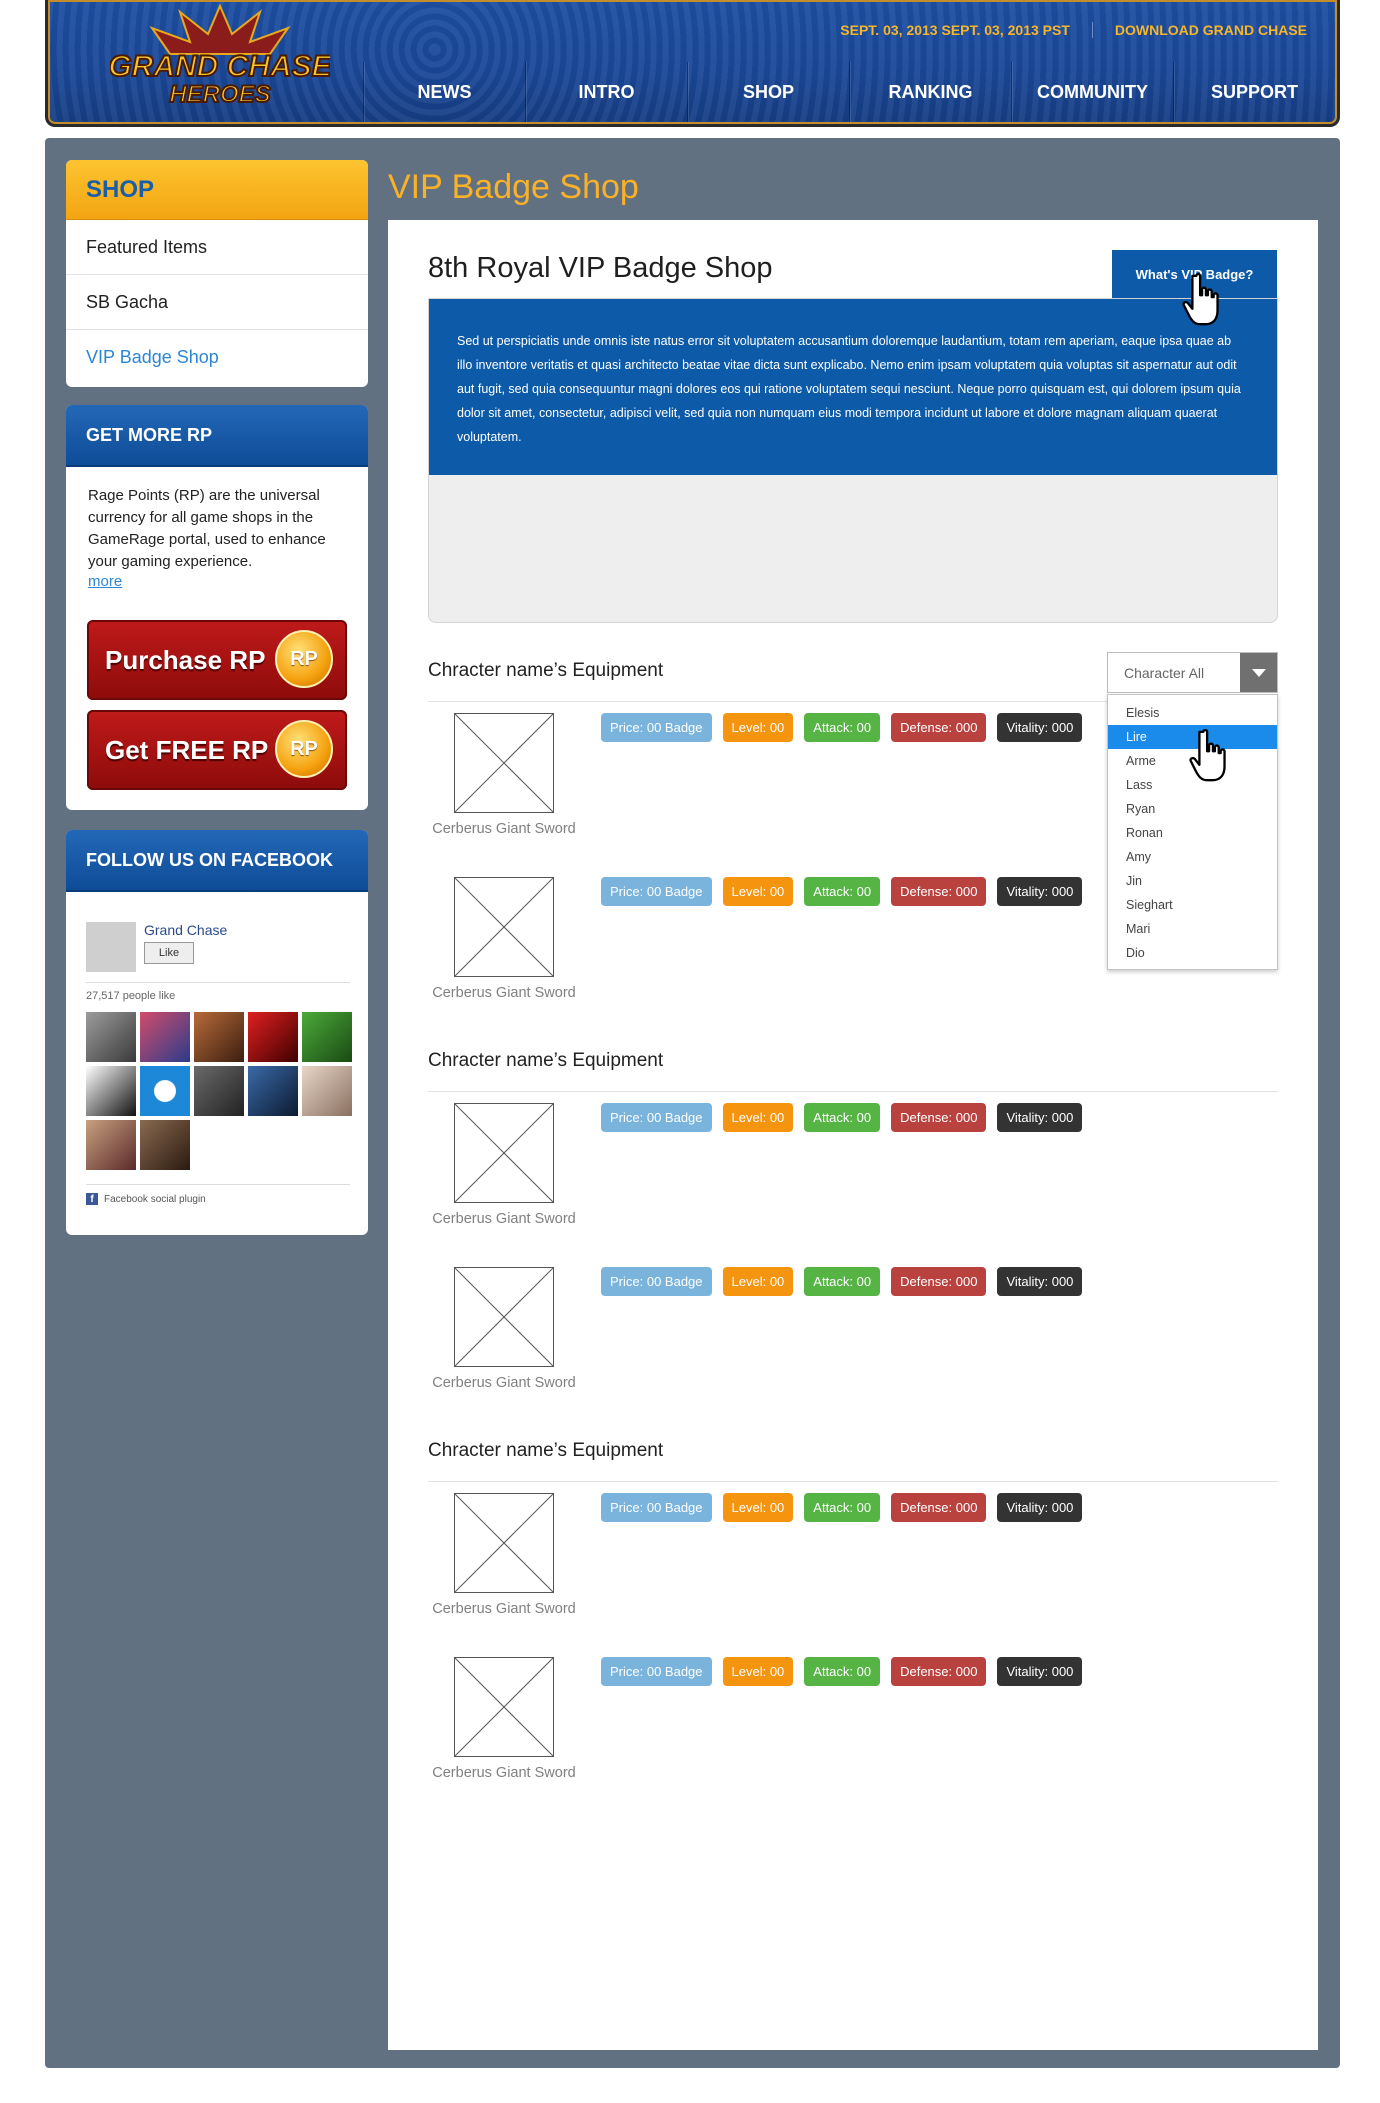 This screenshot has height=2103, width=1380. Describe the element at coordinates (185, 659) in the screenshot. I see `purchase-rp-label: Purchase RP` at that location.